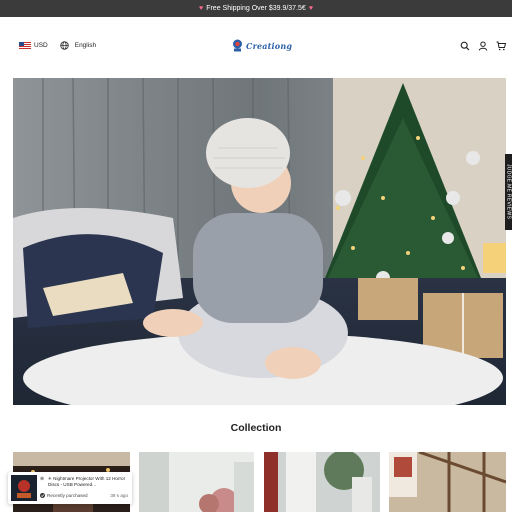 This screenshot has height=512, width=512. Describe the element at coordinates (119, 495) in the screenshot. I see `popup-time: 39 s ago` at that location.